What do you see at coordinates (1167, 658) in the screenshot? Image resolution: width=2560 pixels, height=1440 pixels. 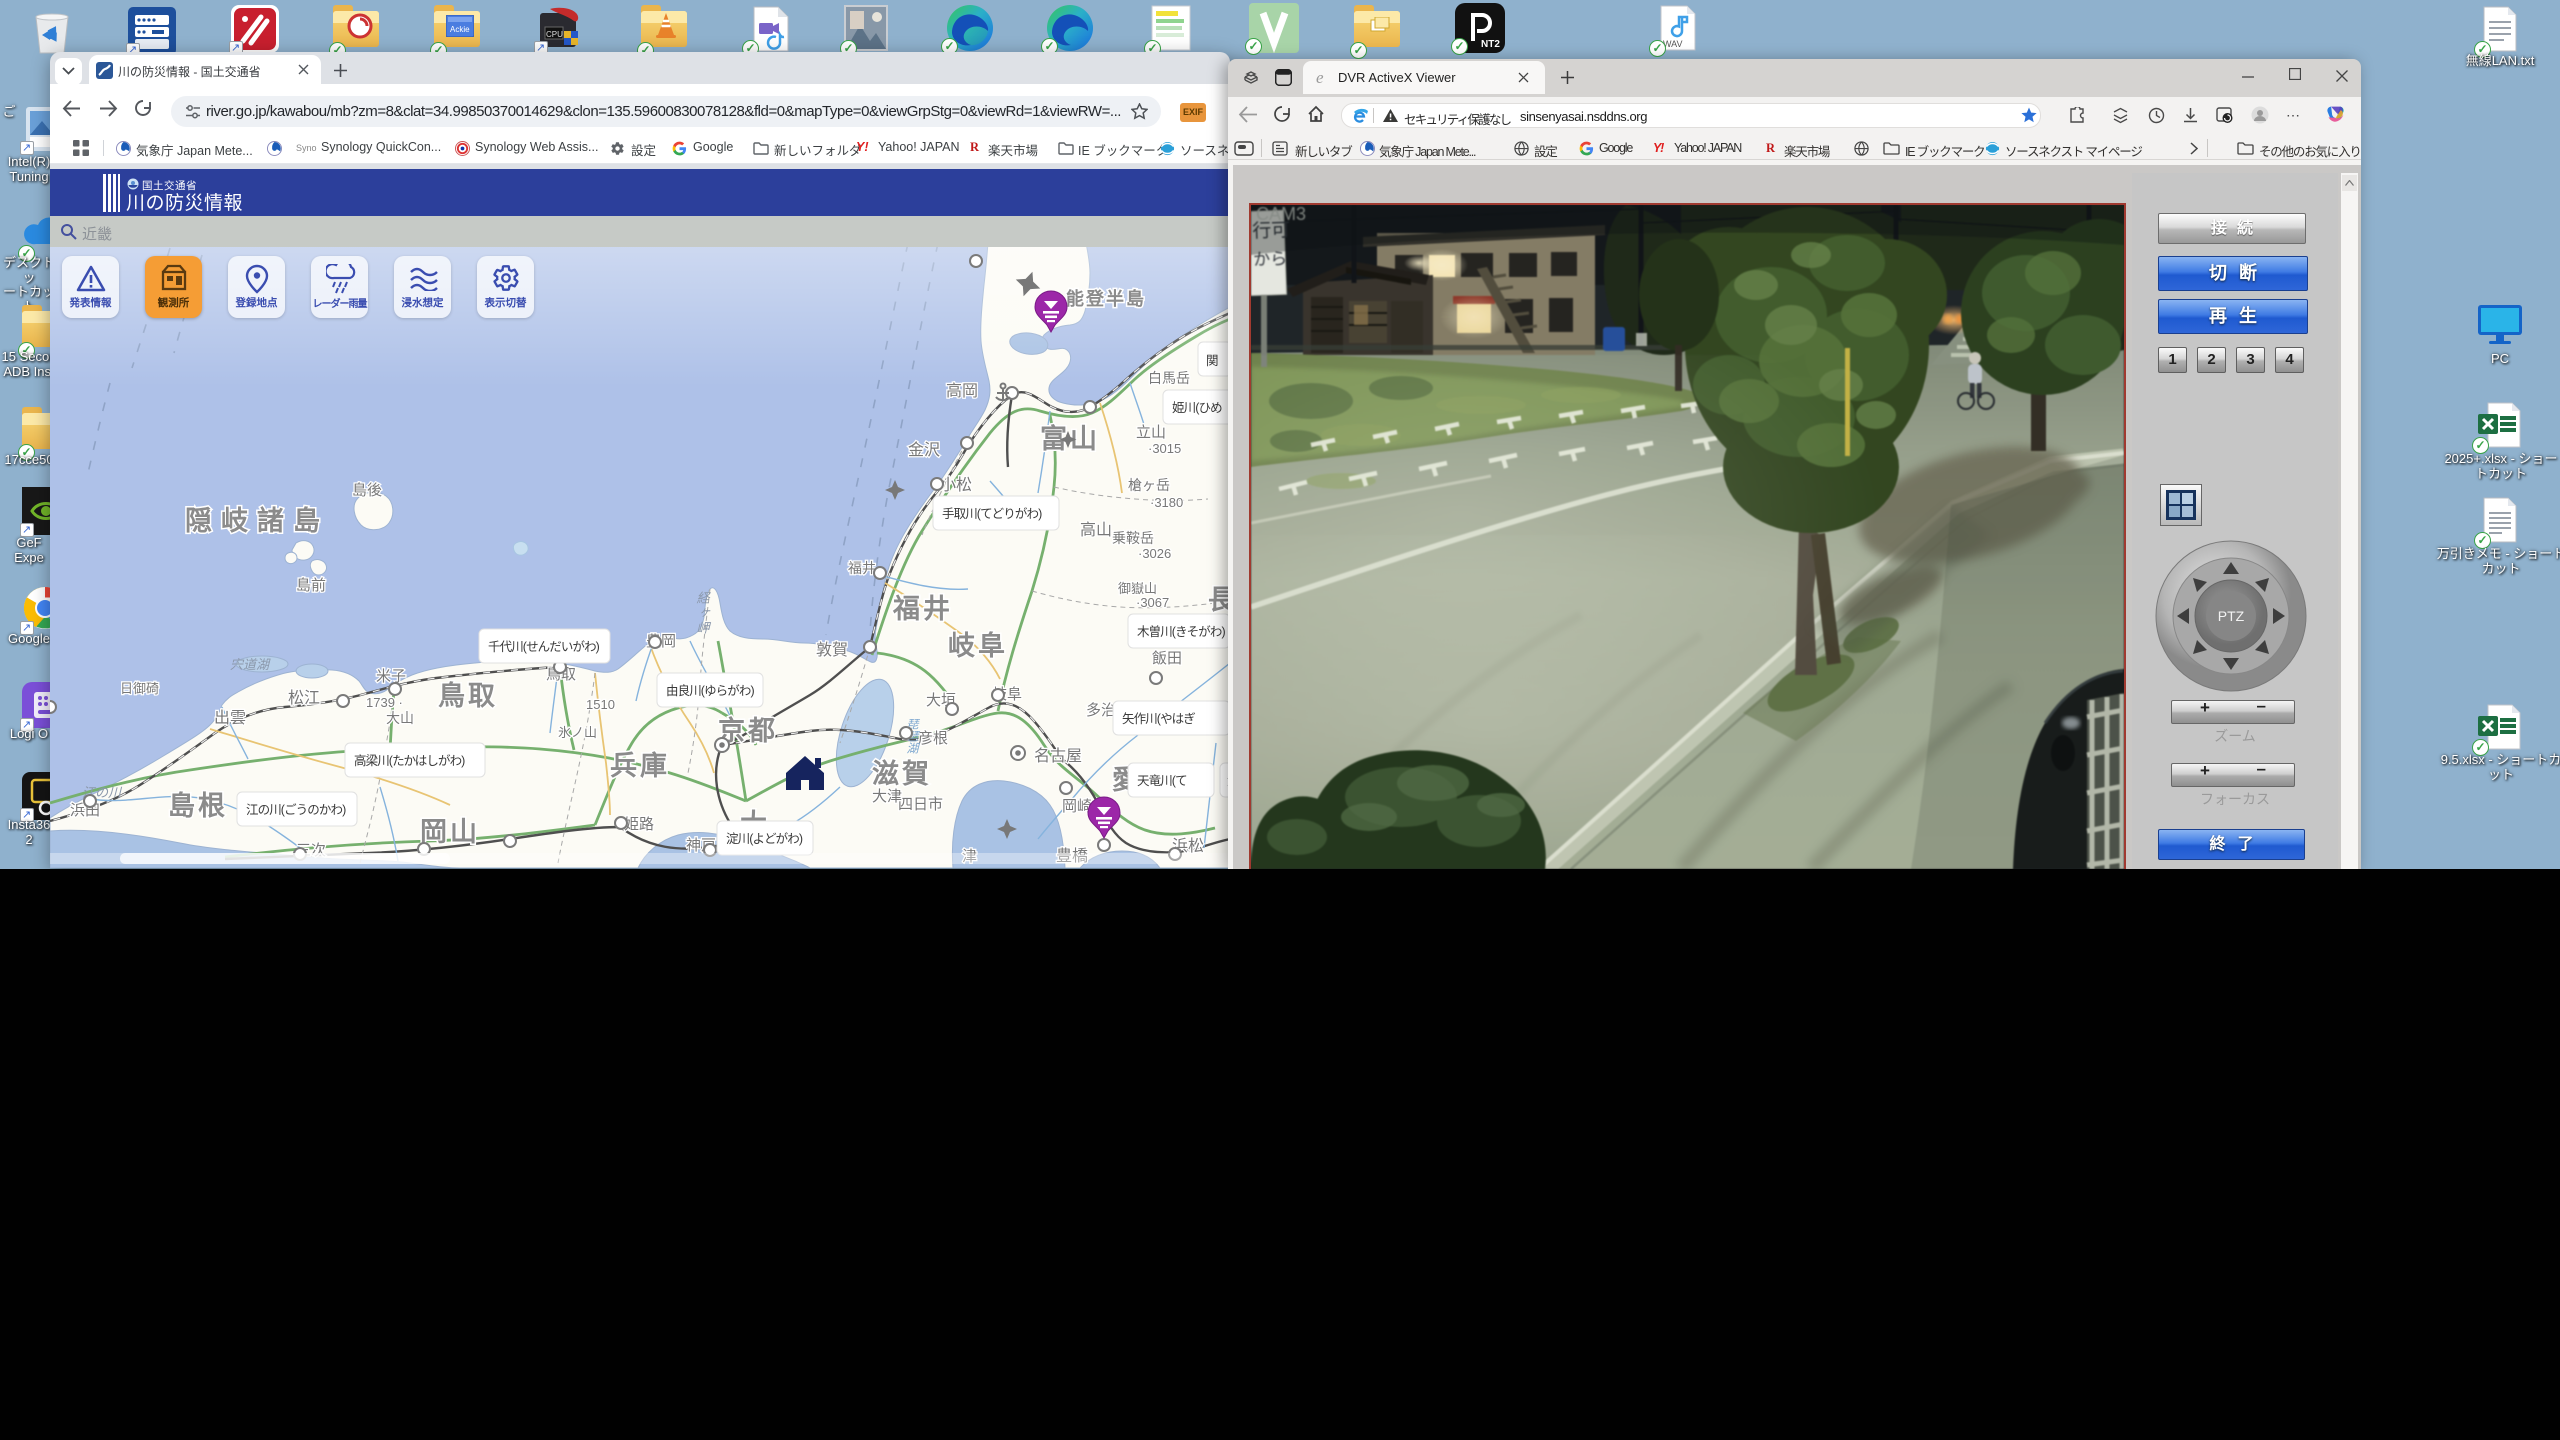 I see `svg-text: 飯田` at bounding box center [1167, 658].